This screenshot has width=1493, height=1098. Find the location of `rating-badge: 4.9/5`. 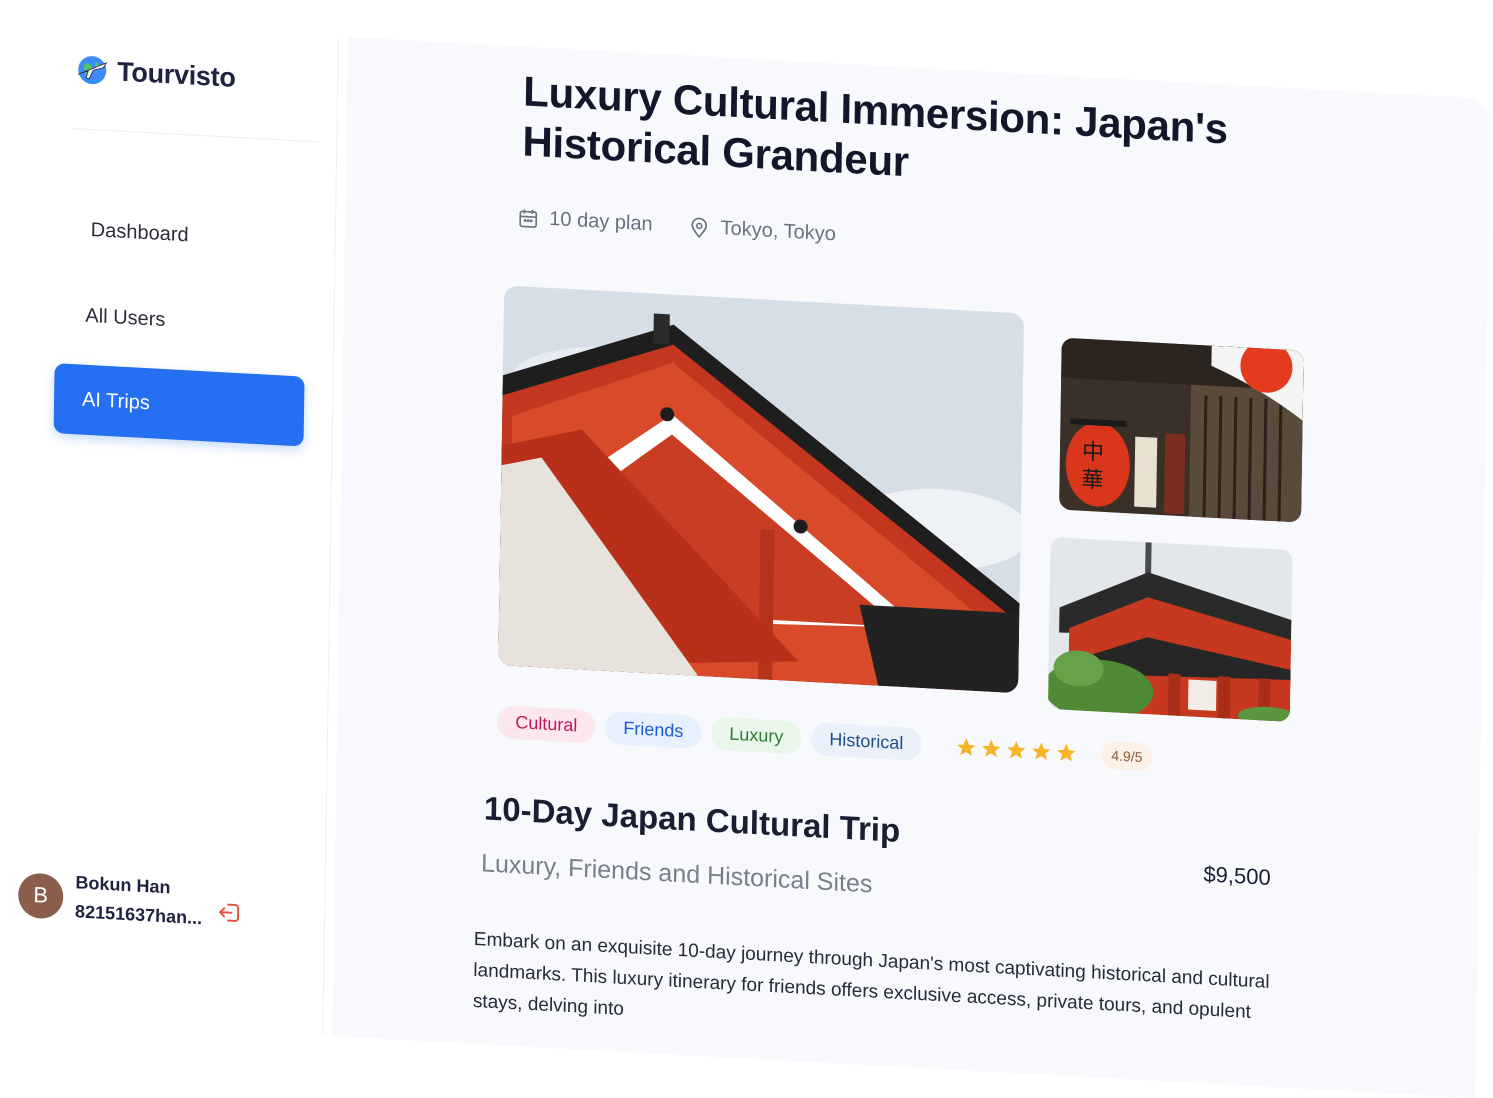

rating-badge: 4.9/5 is located at coordinates (1127, 756).